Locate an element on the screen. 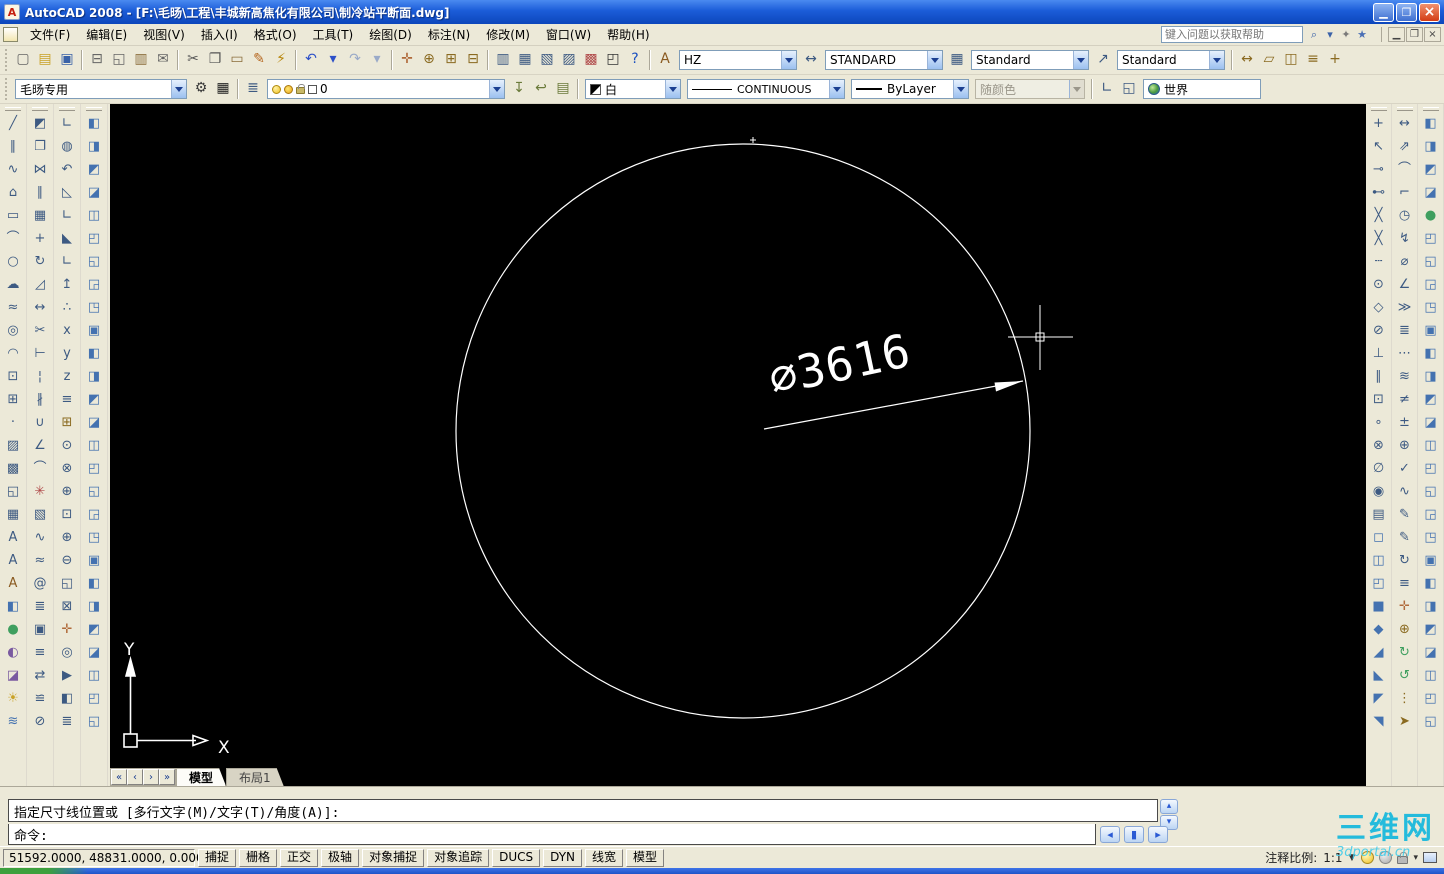  snap-endpoint-icon: ⊸ is located at coordinates (1379, 170).